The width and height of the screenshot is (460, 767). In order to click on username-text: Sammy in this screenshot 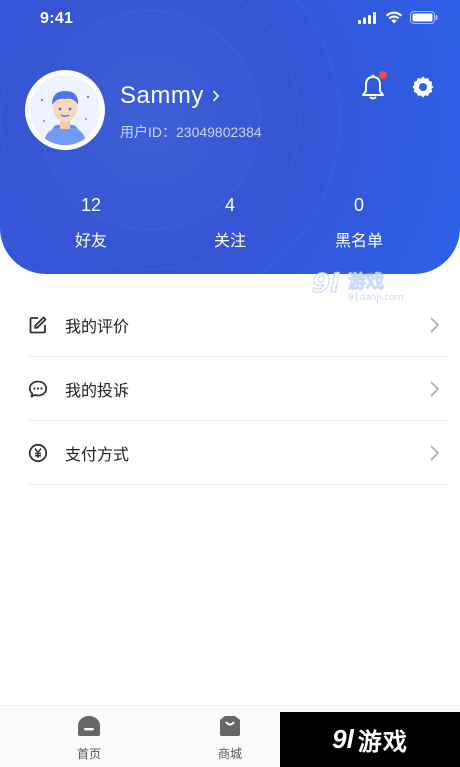, I will do `click(162, 95)`.